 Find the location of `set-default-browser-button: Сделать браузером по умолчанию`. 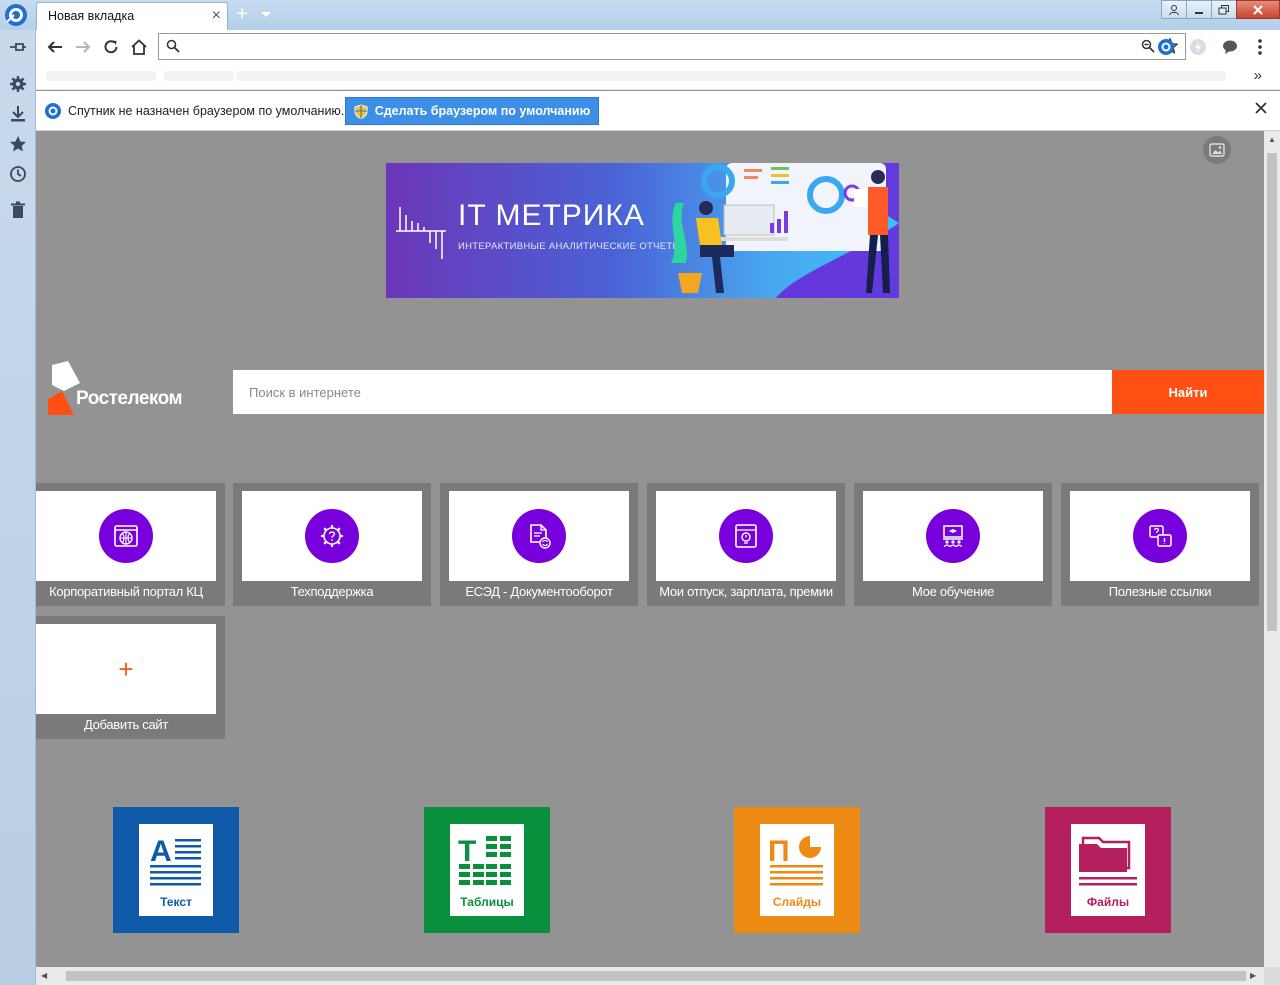

set-default-browser-button: Сделать браузером по умолчанию is located at coordinates (472, 111).